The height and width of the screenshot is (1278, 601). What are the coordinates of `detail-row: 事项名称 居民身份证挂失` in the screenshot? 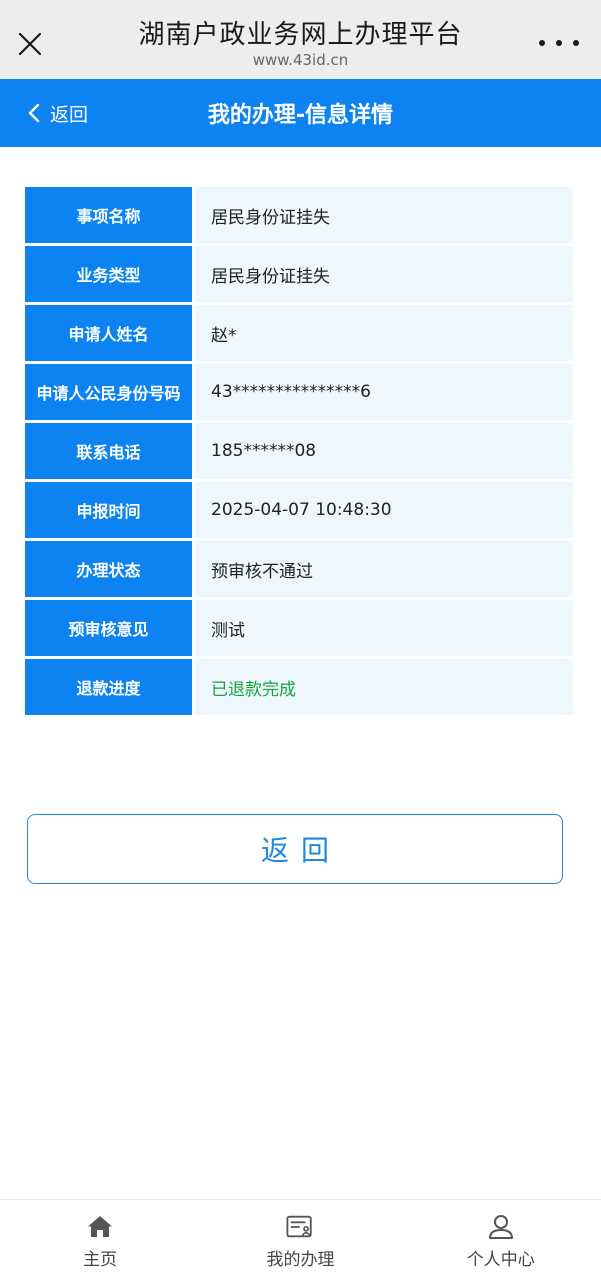 It's located at (299, 215).